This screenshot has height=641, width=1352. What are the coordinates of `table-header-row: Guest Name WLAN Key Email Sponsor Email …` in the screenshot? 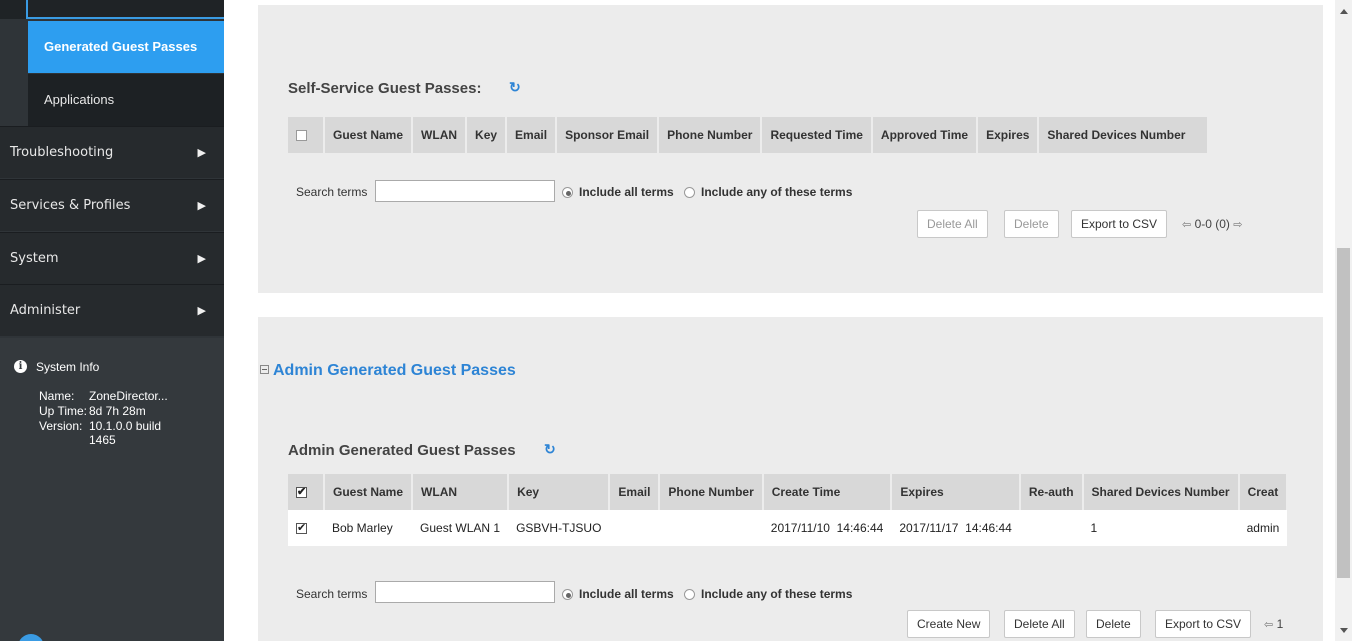 It's located at (749, 135).